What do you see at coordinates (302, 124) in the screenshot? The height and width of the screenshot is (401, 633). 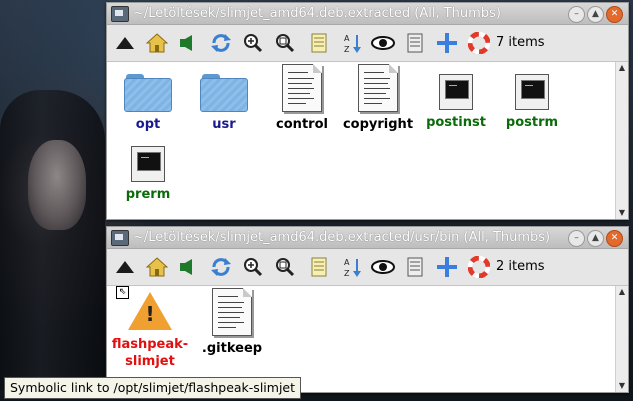 I see `item-label: control` at bounding box center [302, 124].